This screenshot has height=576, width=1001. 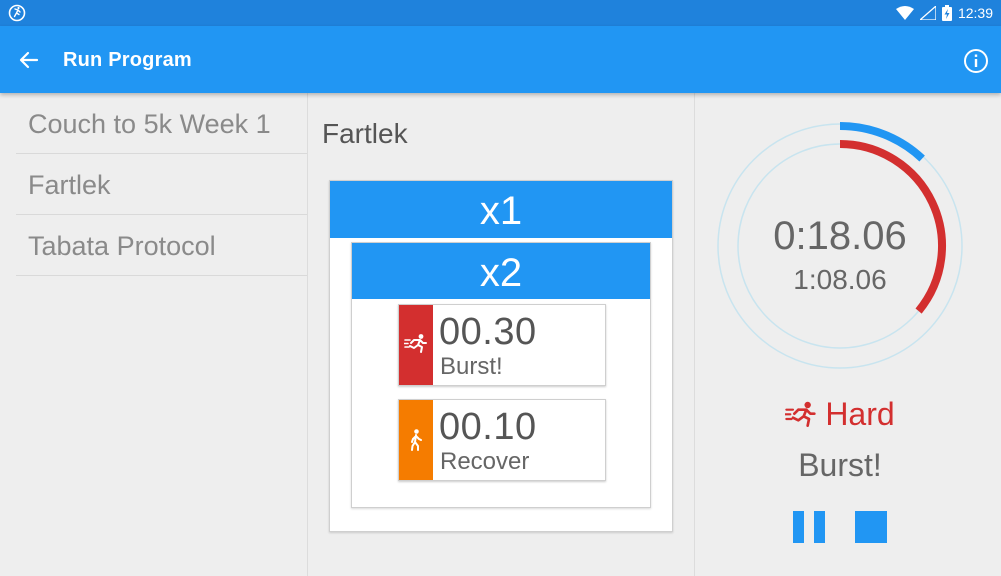 What do you see at coordinates (840, 279) in the screenshot?
I see `total-time: 1:08.06` at bounding box center [840, 279].